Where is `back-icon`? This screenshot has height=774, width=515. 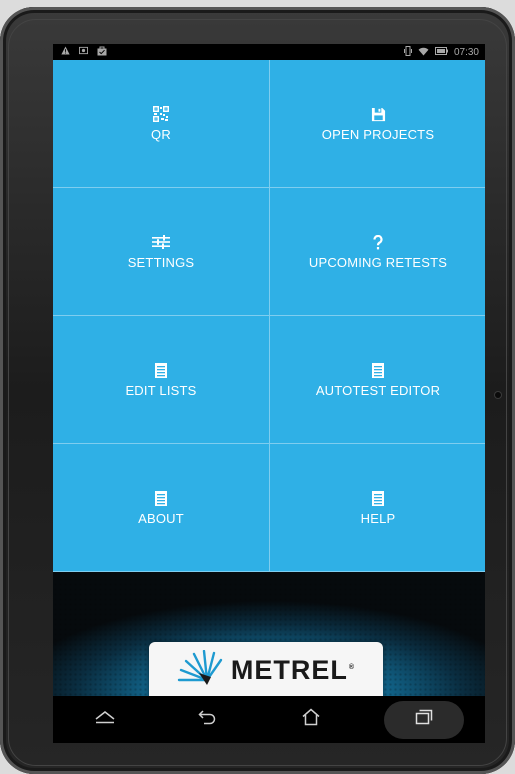 back-icon is located at coordinates (207, 719).